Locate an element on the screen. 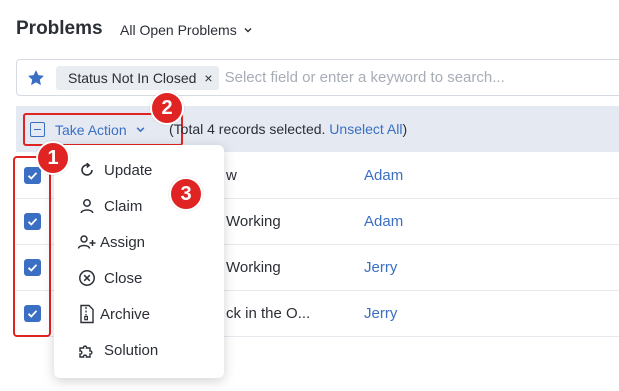  filter-chip: Status Not In Closed × is located at coordinates (137, 77).